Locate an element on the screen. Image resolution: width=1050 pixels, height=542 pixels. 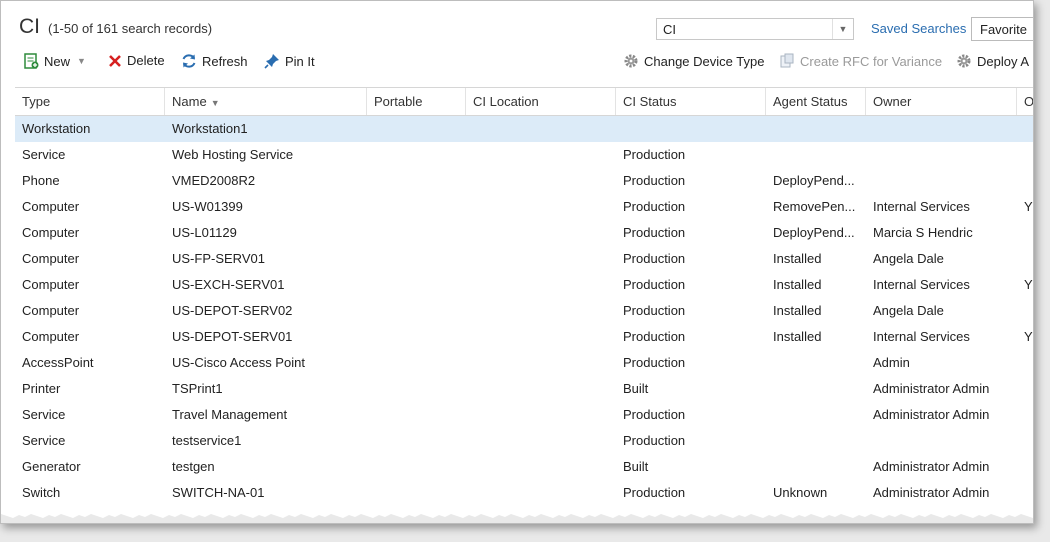
cell-type: AccessPoint is located at coordinates (58, 362).